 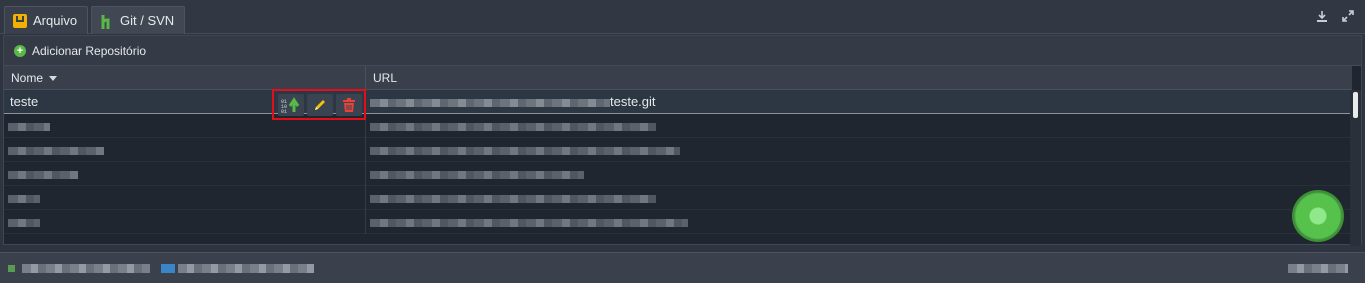 What do you see at coordinates (89, 50) in the screenshot?
I see `add-repository-label: Adicionar Repositório` at bounding box center [89, 50].